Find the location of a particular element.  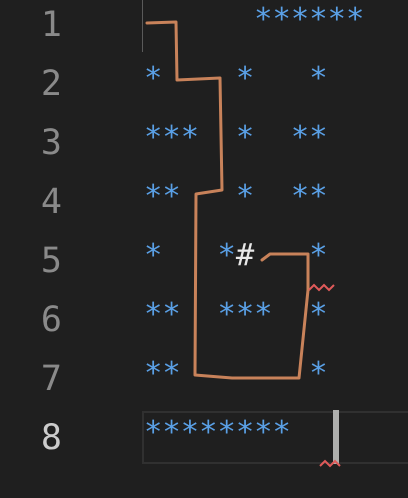

hash-marker: # is located at coordinates (245, 255).